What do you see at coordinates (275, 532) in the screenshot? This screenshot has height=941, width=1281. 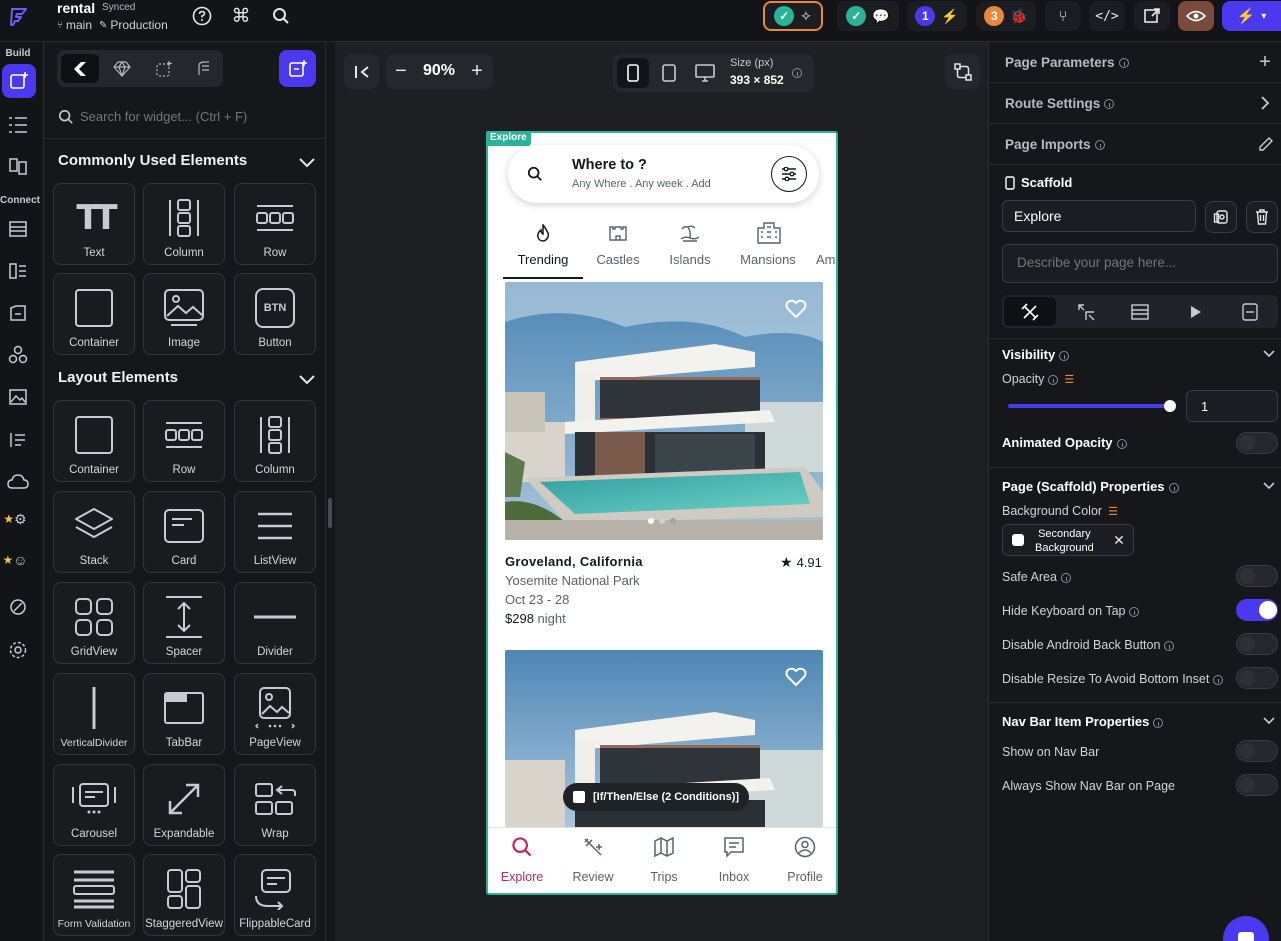 I see `widget-tile-listview: ListView` at bounding box center [275, 532].